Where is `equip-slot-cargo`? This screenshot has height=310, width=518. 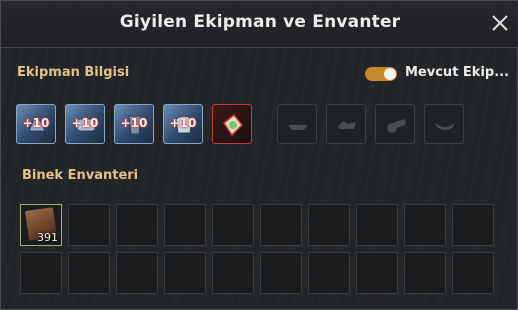
equip-slot-cargo is located at coordinates (346, 124).